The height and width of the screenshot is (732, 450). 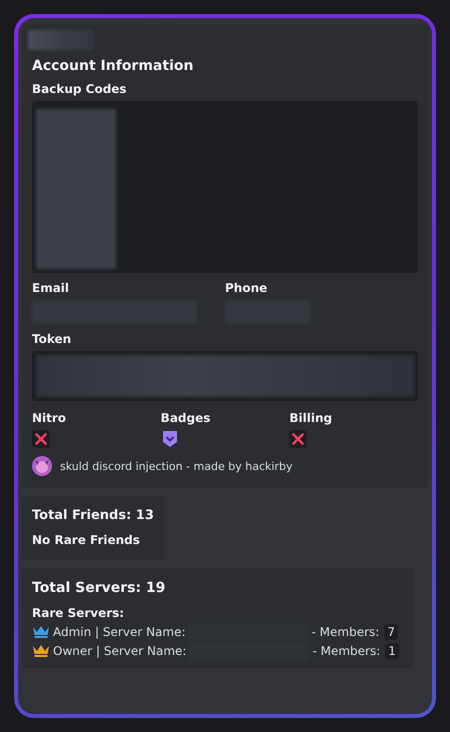 What do you see at coordinates (79, 613) in the screenshot?
I see `embed-text: Rare Servers:` at bounding box center [79, 613].